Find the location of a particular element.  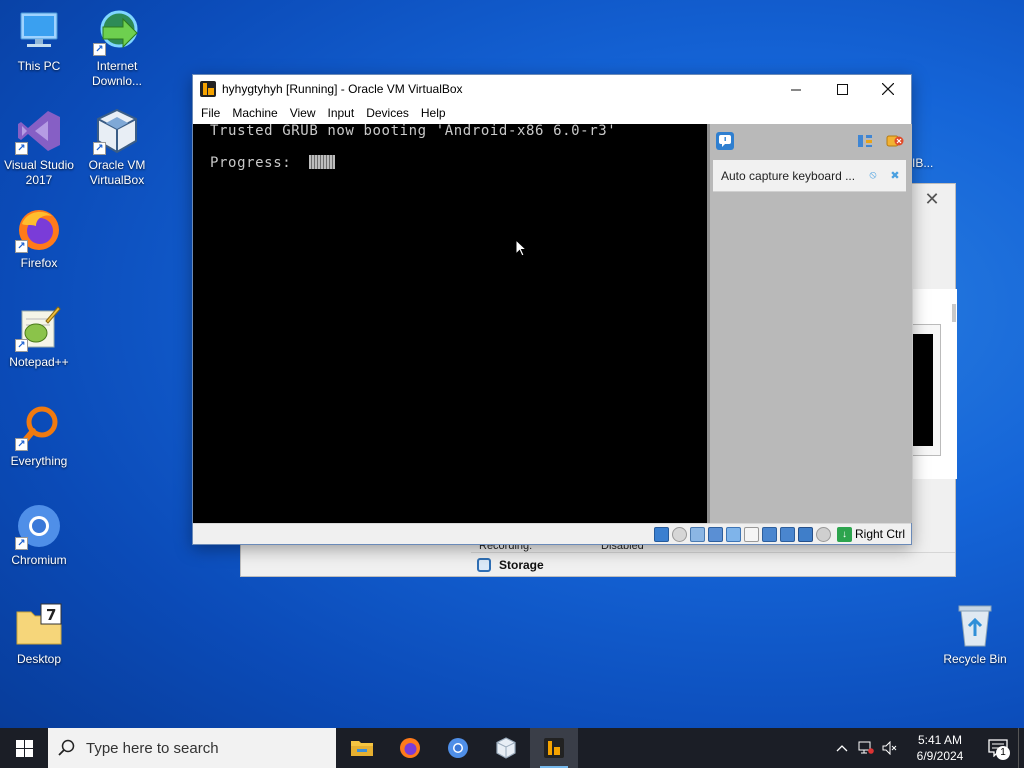

file-explorer-icon is located at coordinates (362, 748).